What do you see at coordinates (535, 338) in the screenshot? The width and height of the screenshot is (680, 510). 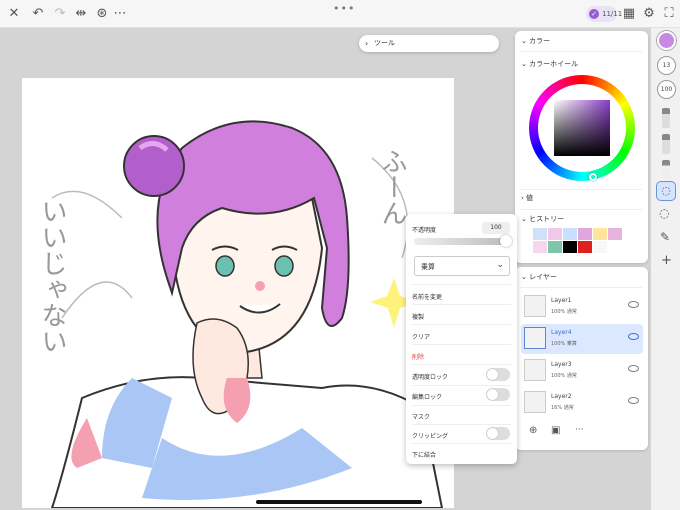 I see `layer-thumbnail` at bounding box center [535, 338].